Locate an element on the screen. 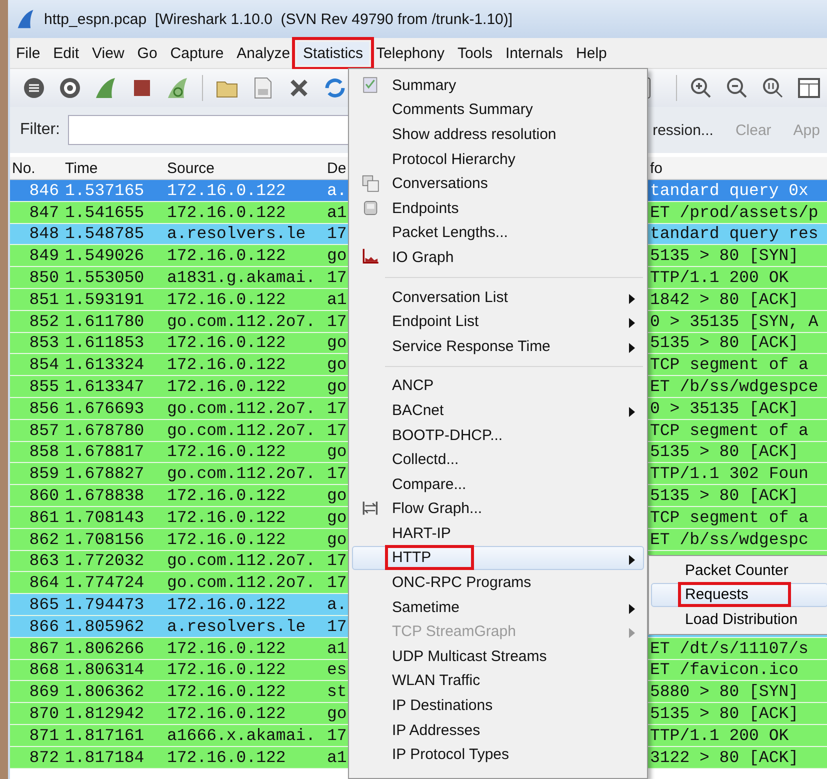 Image resolution: width=827 pixels, height=779 pixels. table-cell-text: ET /dt/s/11107/s is located at coordinates (730, 648).